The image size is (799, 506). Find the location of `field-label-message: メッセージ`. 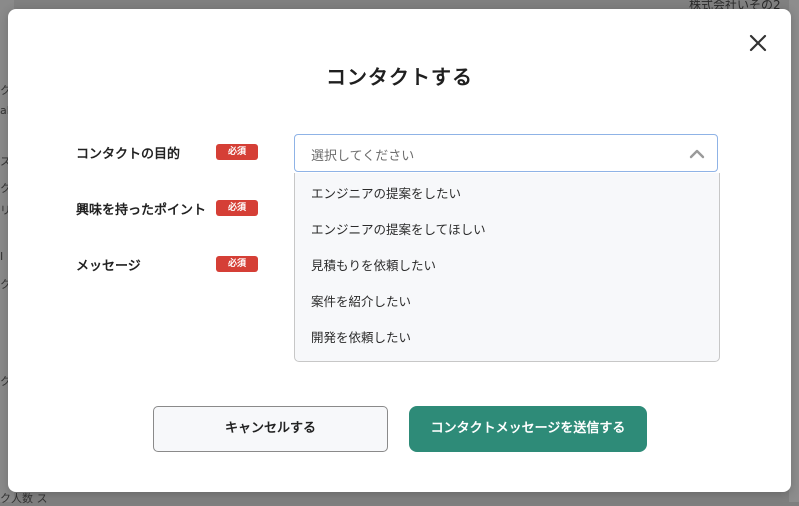

field-label-message: メッセージ is located at coordinates (108, 266).